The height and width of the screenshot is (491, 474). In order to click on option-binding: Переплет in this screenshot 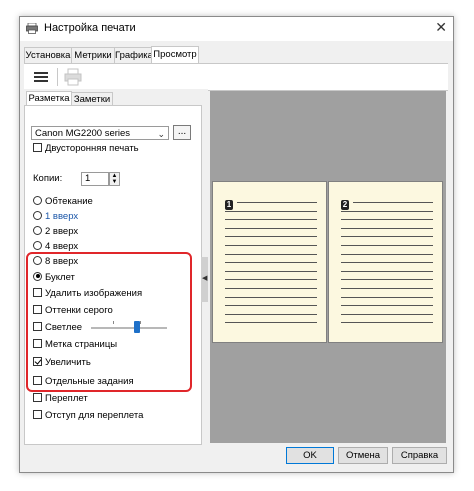, I will do `click(60, 398)`.